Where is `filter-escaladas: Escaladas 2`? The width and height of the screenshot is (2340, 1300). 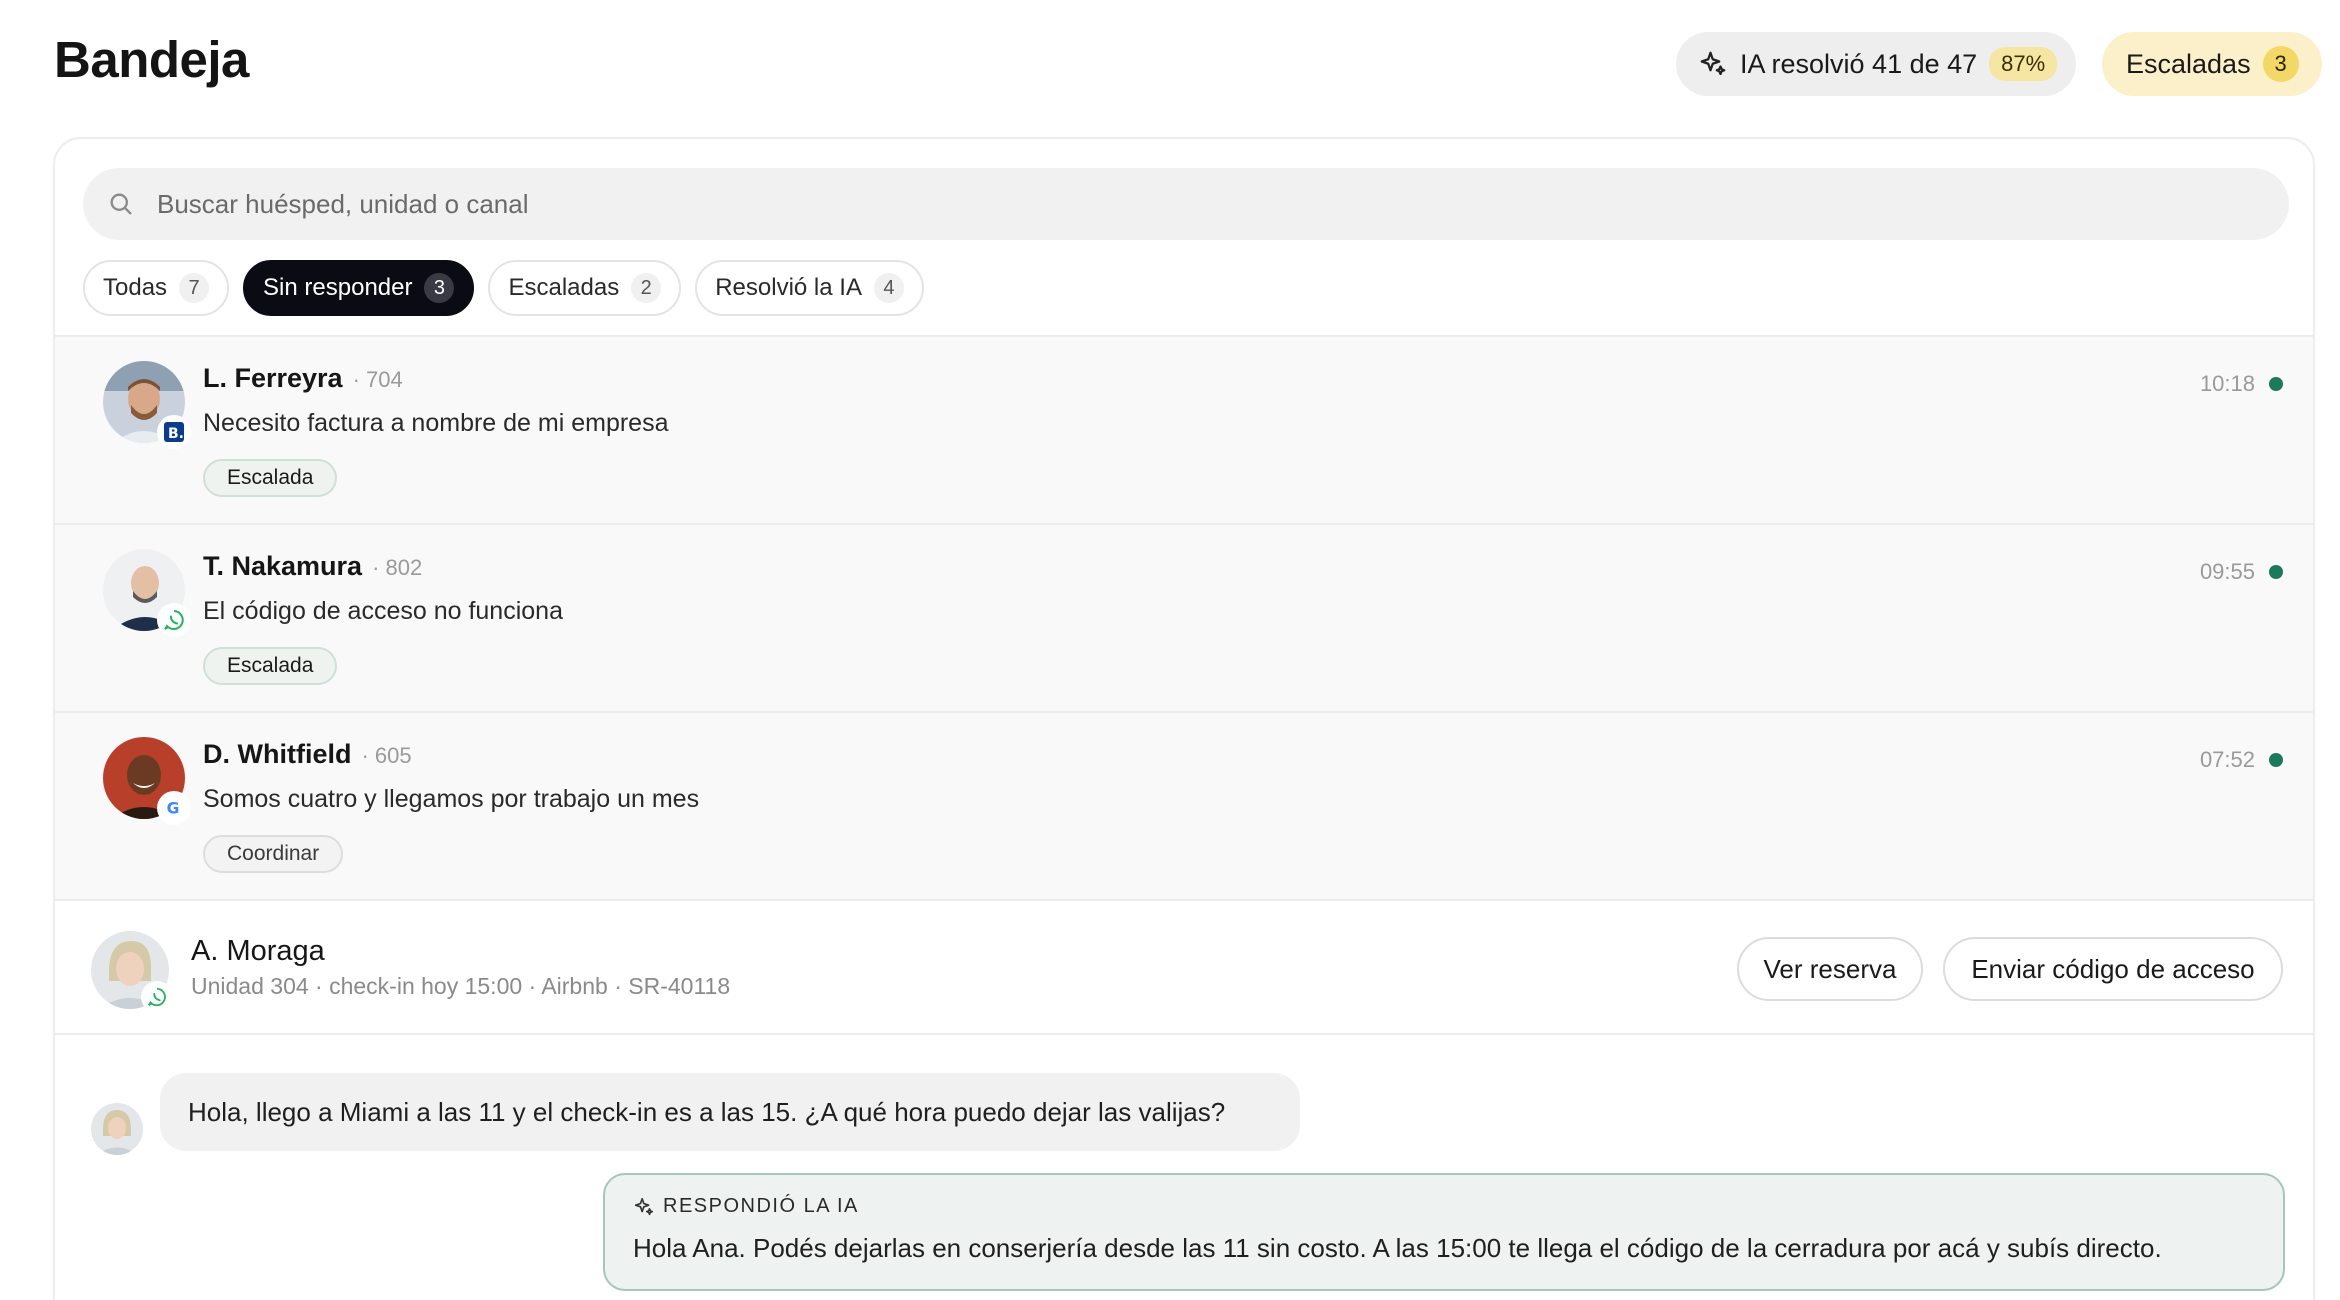 filter-escaladas: Escaladas 2 is located at coordinates (585, 288).